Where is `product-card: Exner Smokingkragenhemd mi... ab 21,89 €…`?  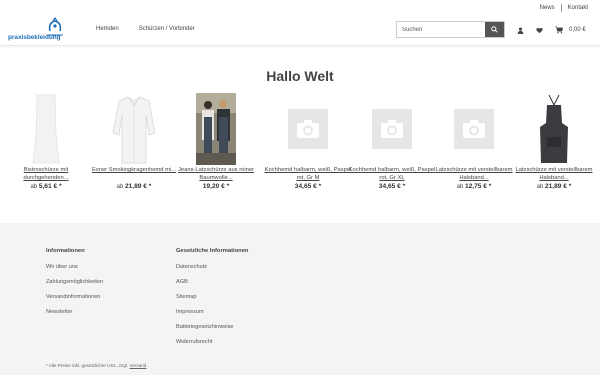 product-card: Exner Smokingkragenhemd mi... ab 21,89 €… is located at coordinates (134, 141).